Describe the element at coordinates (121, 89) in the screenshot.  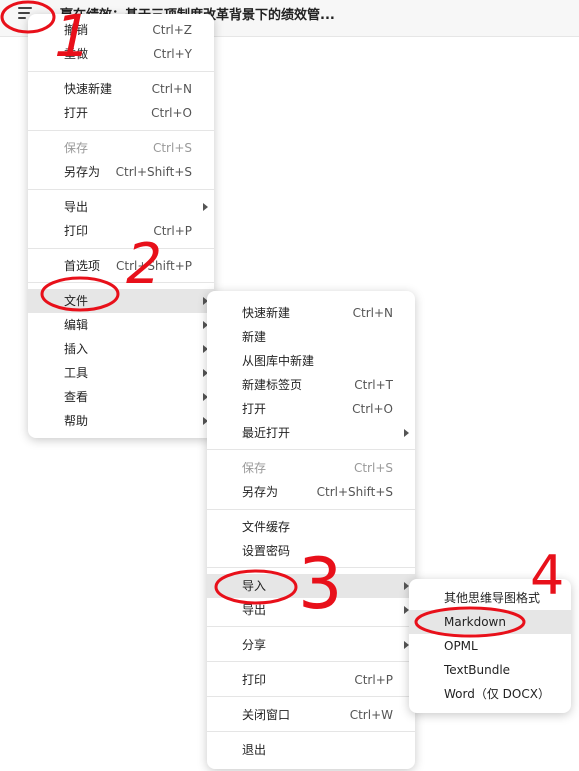
I see `menu-item-quick-new: 快速新建 Ctrl+N` at that location.